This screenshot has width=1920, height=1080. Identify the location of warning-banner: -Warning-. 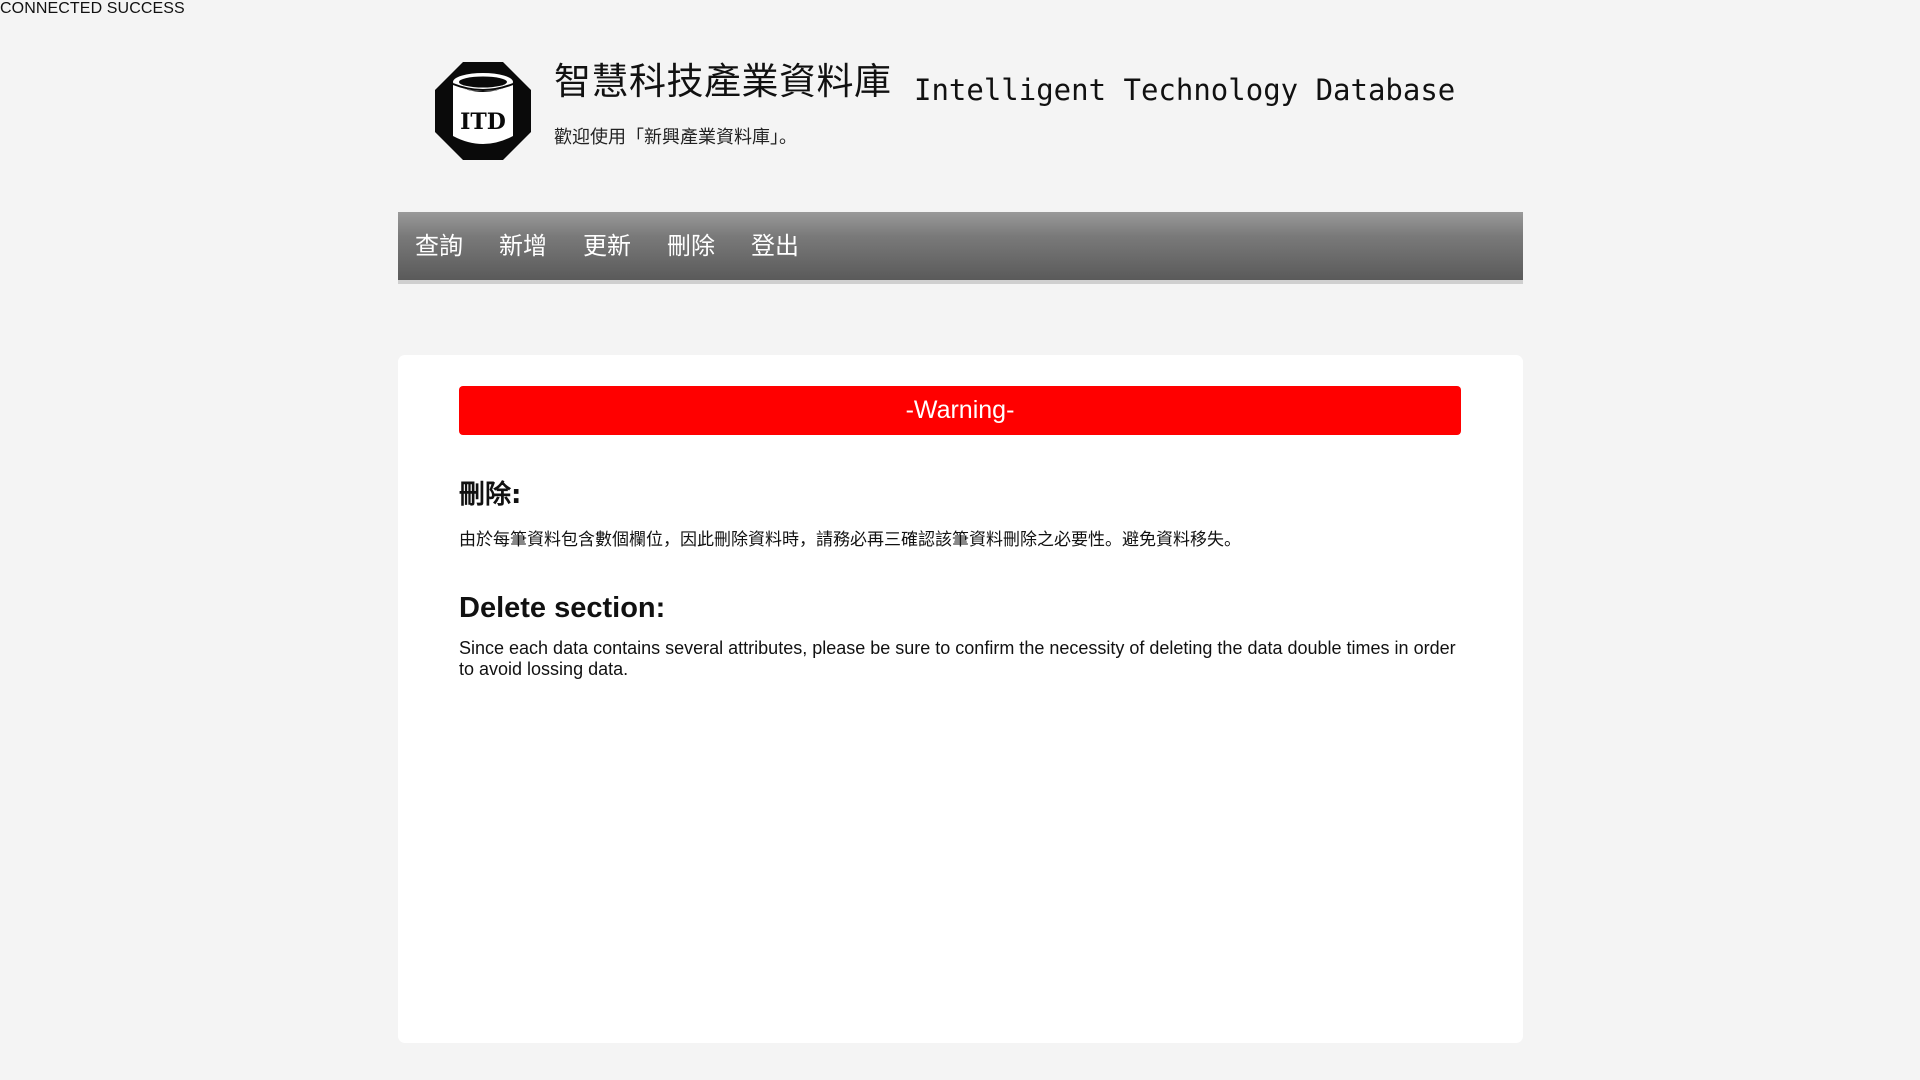
(960, 410).